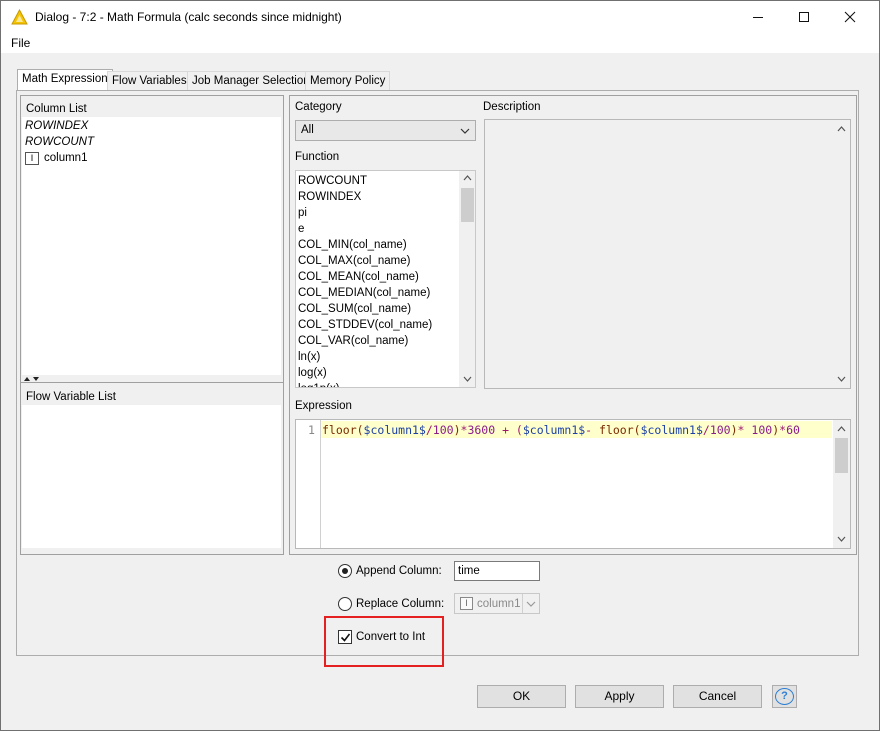  I want to click on description-scrollbar, so click(841, 254).